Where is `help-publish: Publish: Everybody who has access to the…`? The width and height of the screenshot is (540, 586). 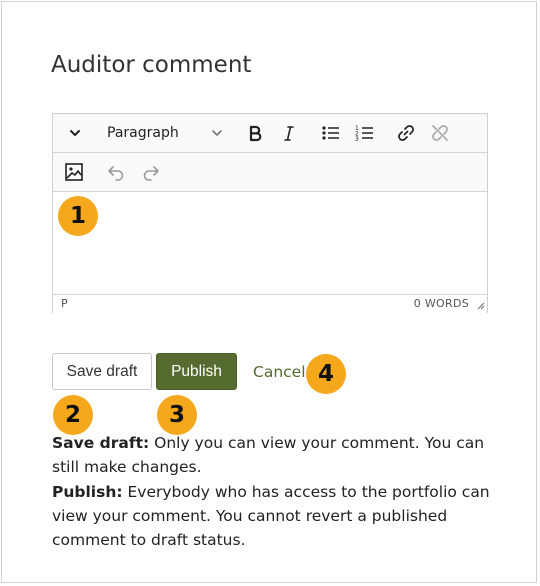 help-publish: Publish: Everybody who has access to the… is located at coordinates (272, 516).